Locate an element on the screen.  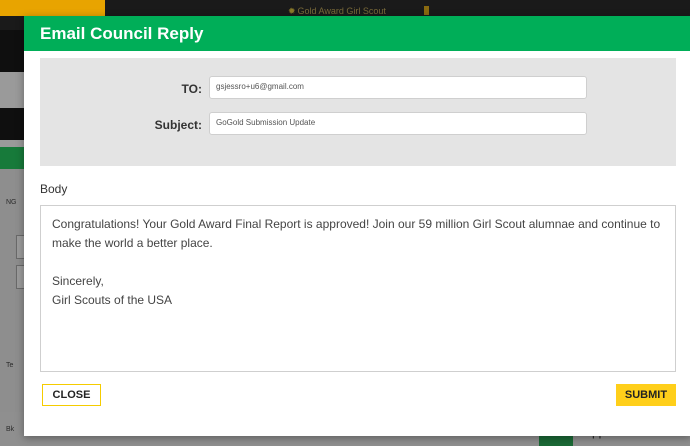
background-header-label: Gold Award Girl Scout is located at coordinates (341, 11).